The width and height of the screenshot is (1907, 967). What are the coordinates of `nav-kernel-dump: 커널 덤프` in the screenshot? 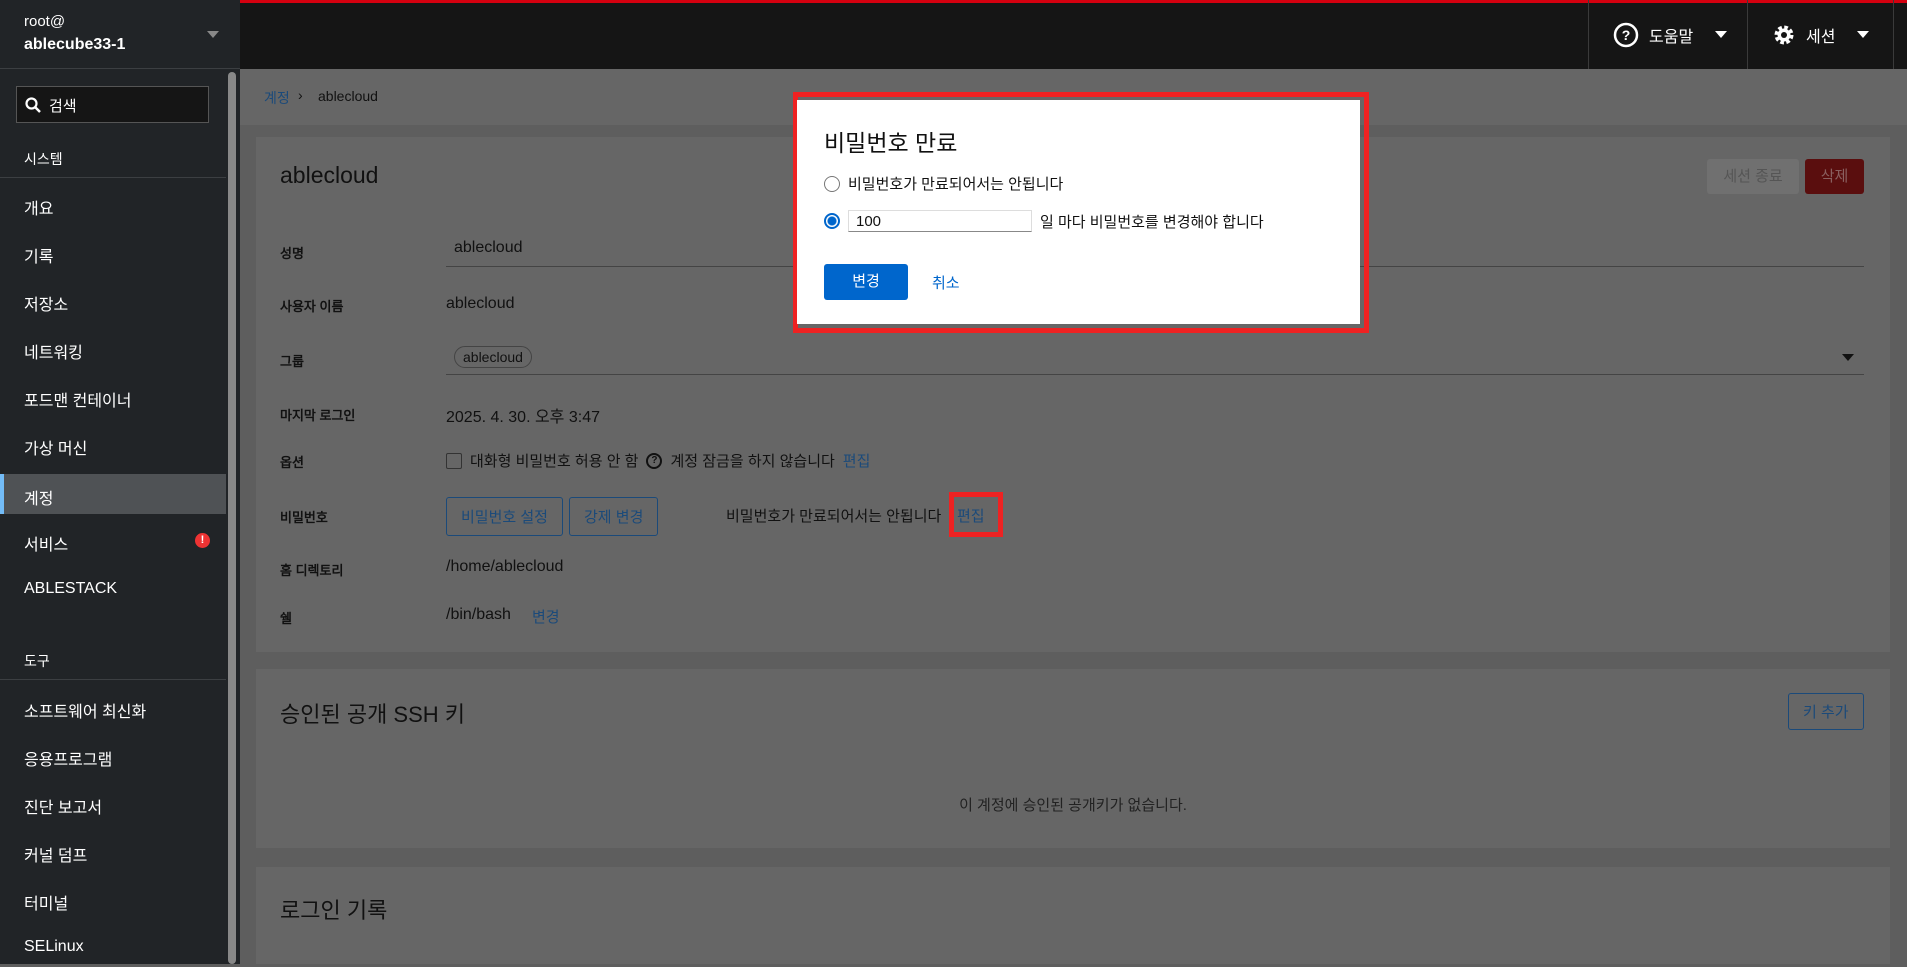 It's located at (113, 851).